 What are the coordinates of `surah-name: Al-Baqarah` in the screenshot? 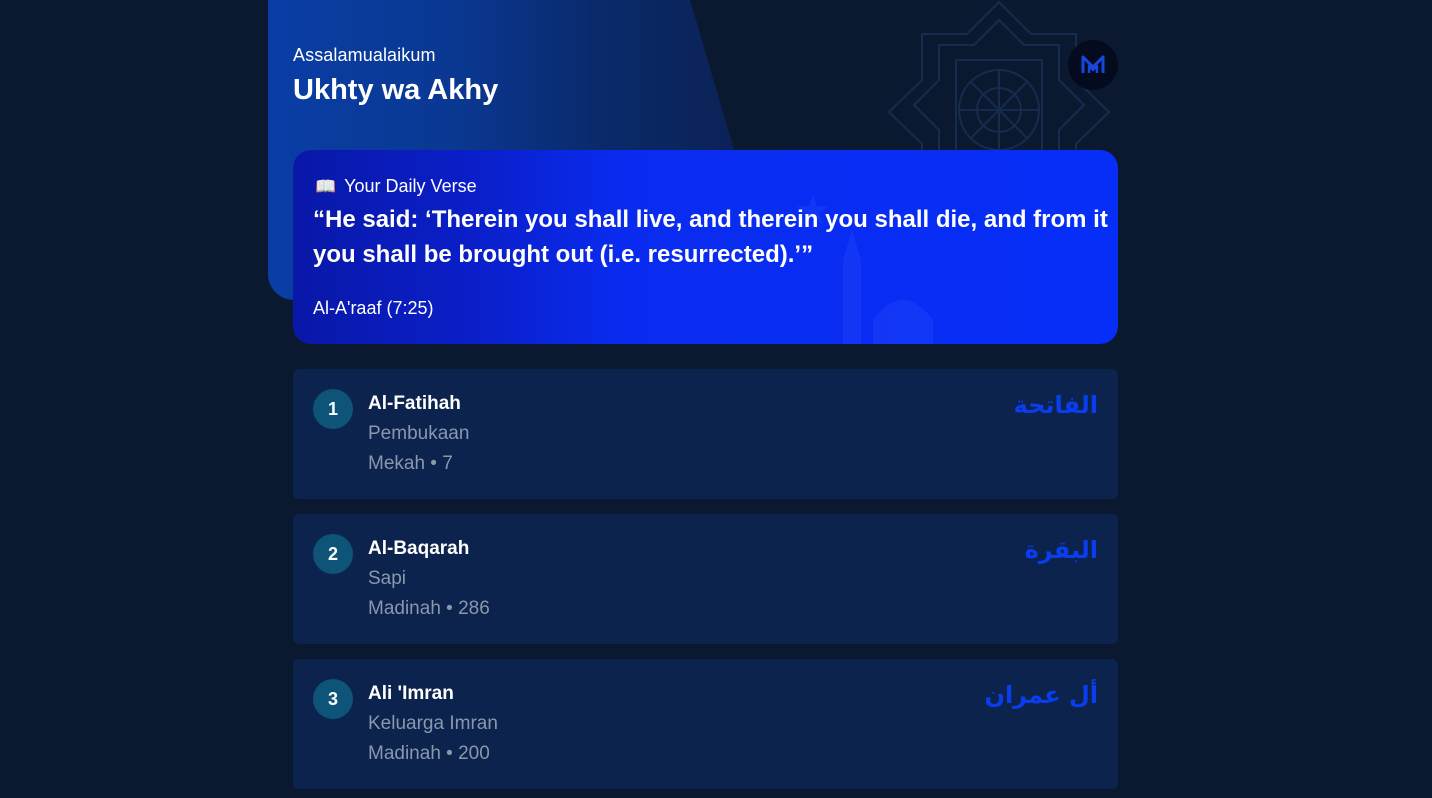 It's located at (419, 548).